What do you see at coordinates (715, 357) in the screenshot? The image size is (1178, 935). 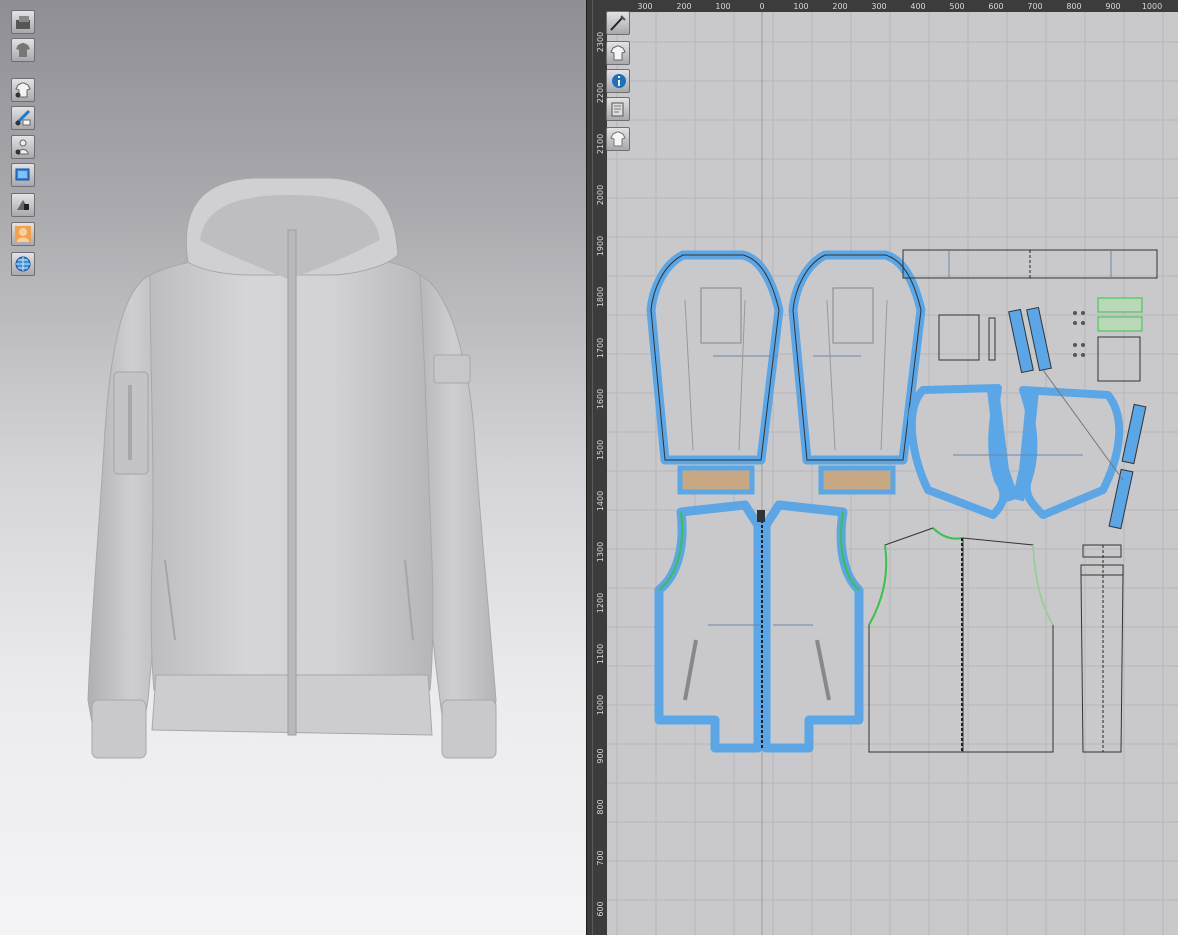 I see `sleeve-pattern-left` at bounding box center [715, 357].